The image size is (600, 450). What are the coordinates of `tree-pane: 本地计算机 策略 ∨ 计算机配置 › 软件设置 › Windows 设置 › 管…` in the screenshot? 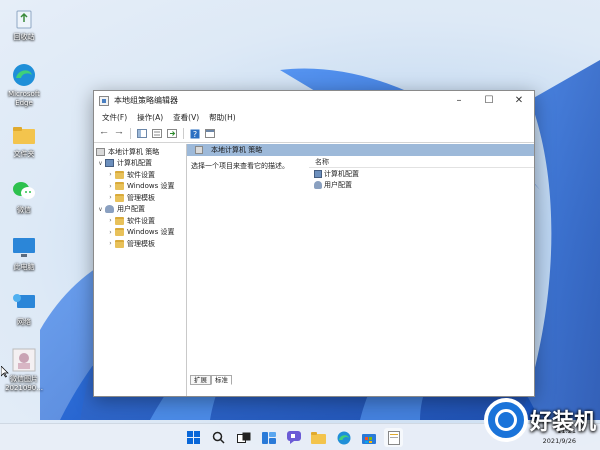 It's located at (140, 270).